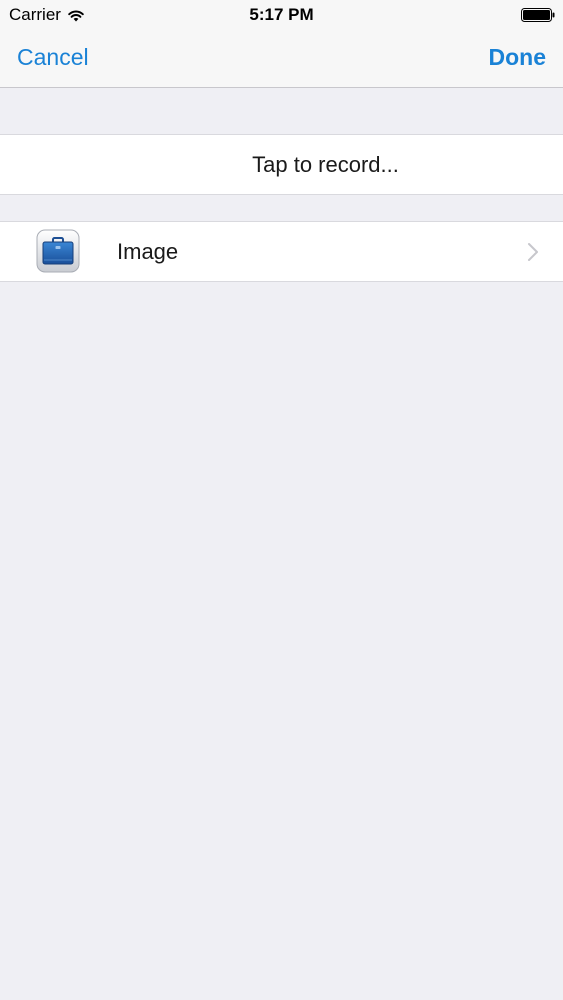 This screenshot has height=1000, width=563. I want to click on done-button: Done, so click(518, 57).